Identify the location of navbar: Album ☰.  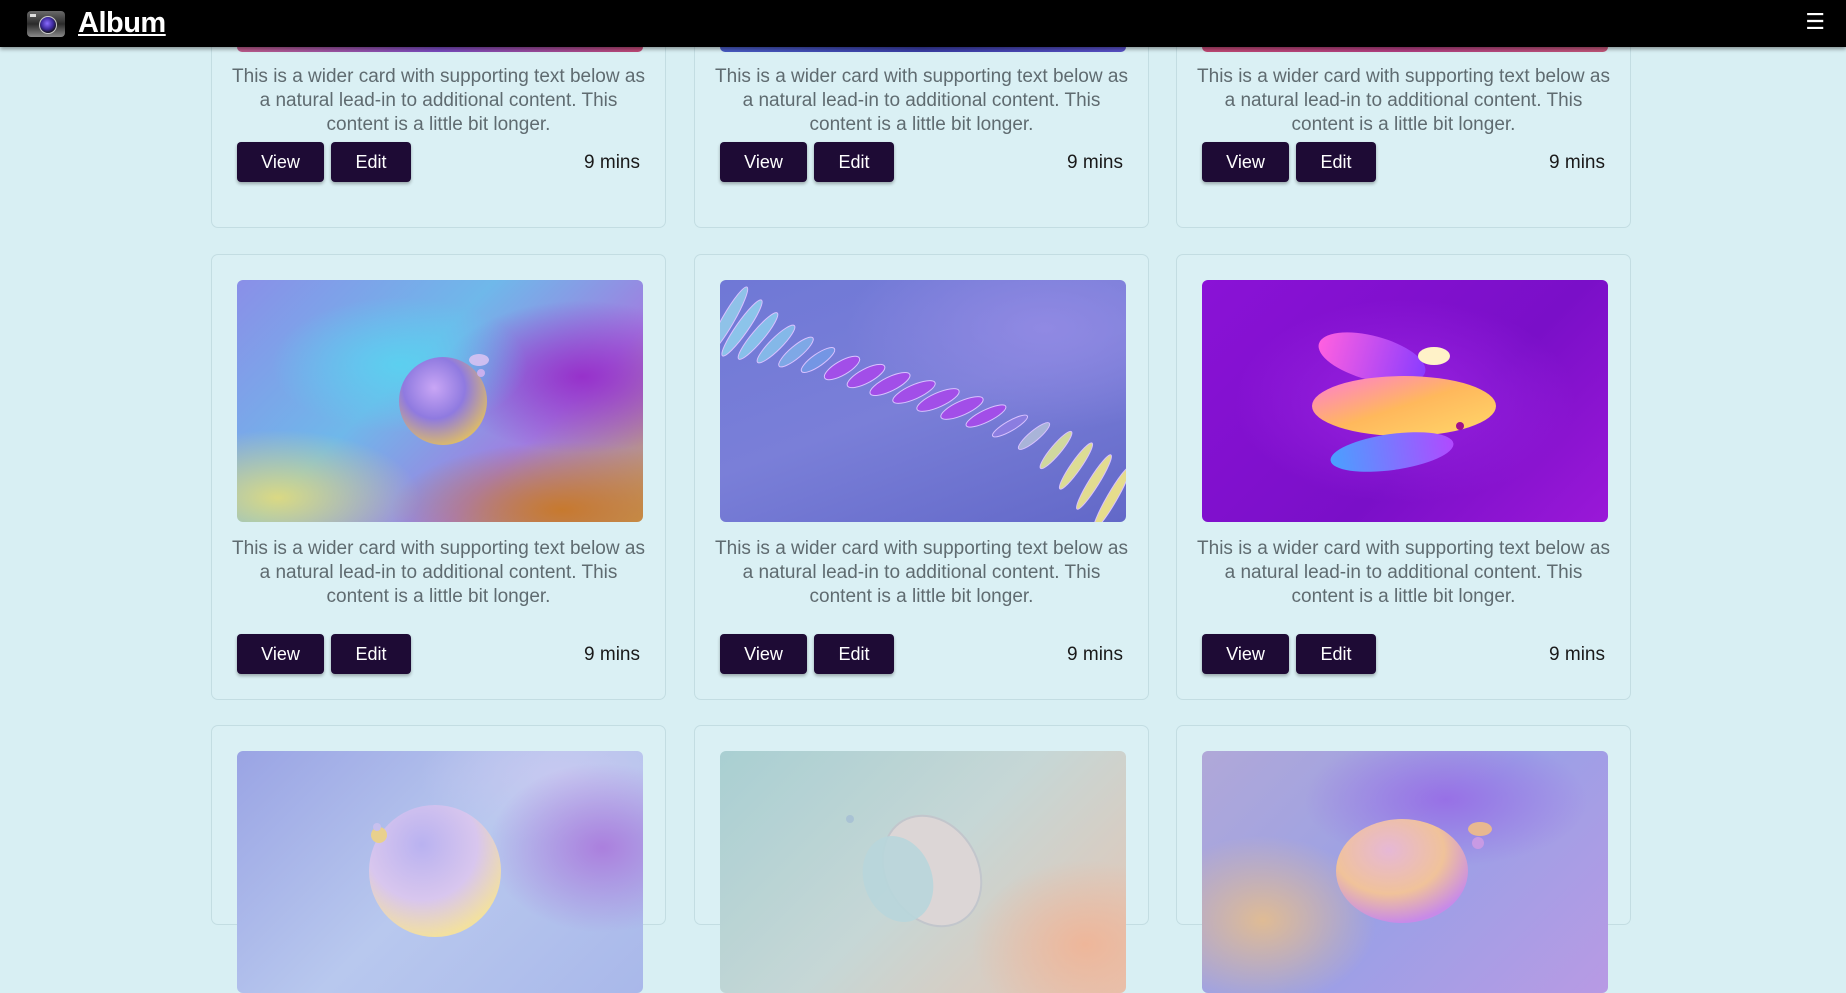
(923, 23).